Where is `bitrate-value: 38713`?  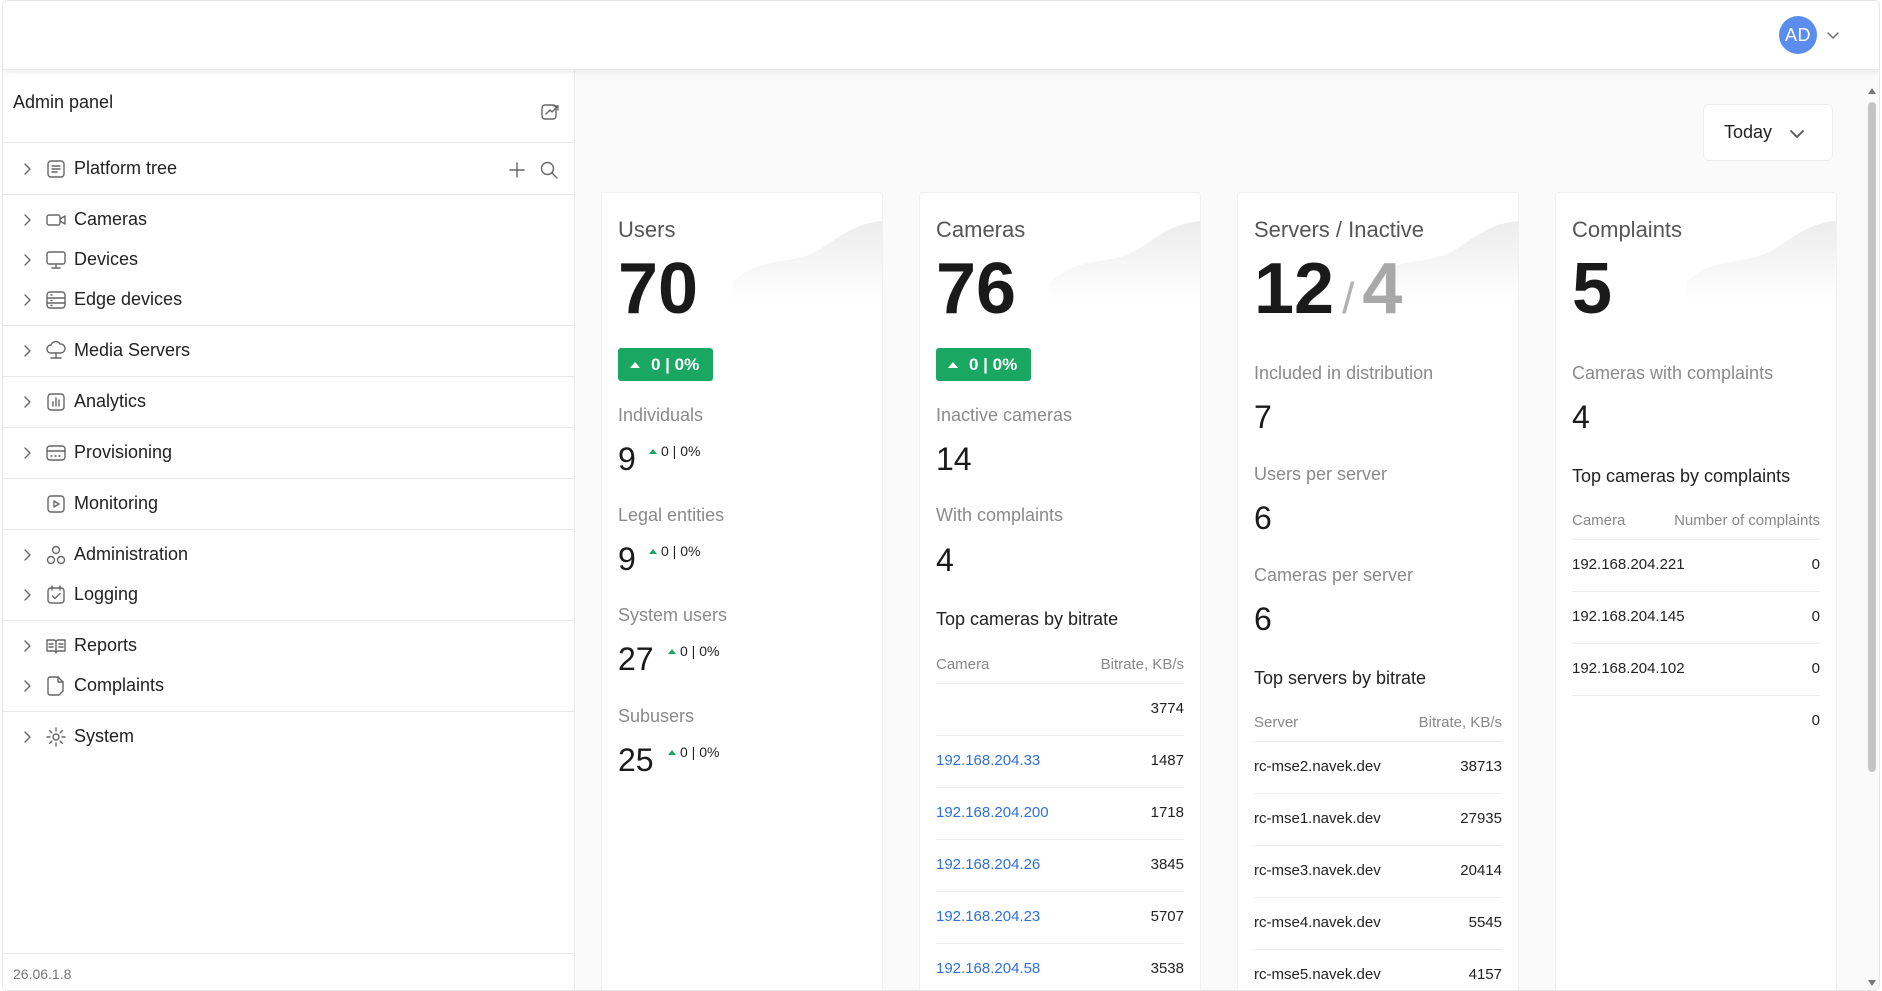 bitrate-value: 38713 is located at coordinates (1481, 766).